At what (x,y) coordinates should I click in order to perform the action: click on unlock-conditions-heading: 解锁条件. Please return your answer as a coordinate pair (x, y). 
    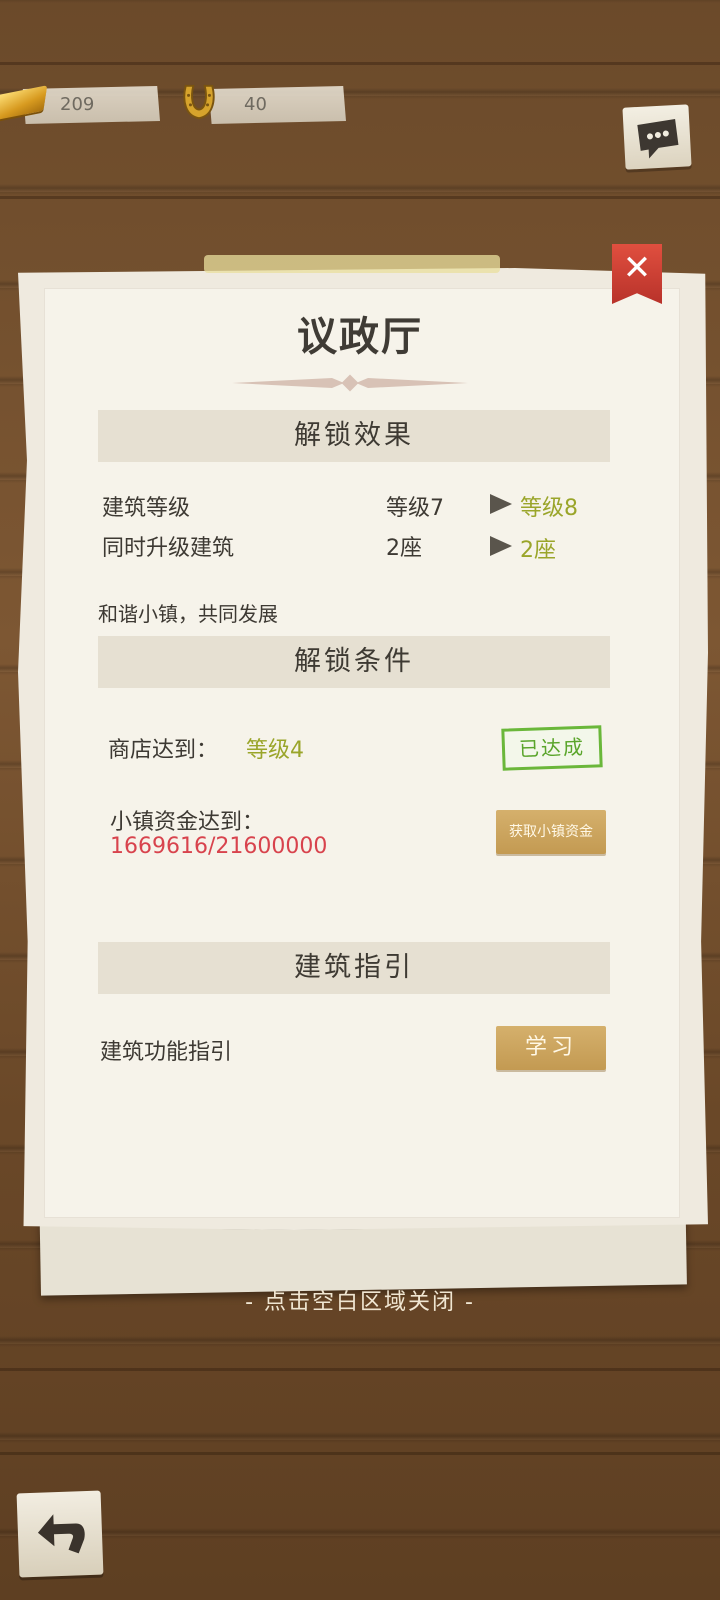
    Looking at the image, I should click on (354, 662).